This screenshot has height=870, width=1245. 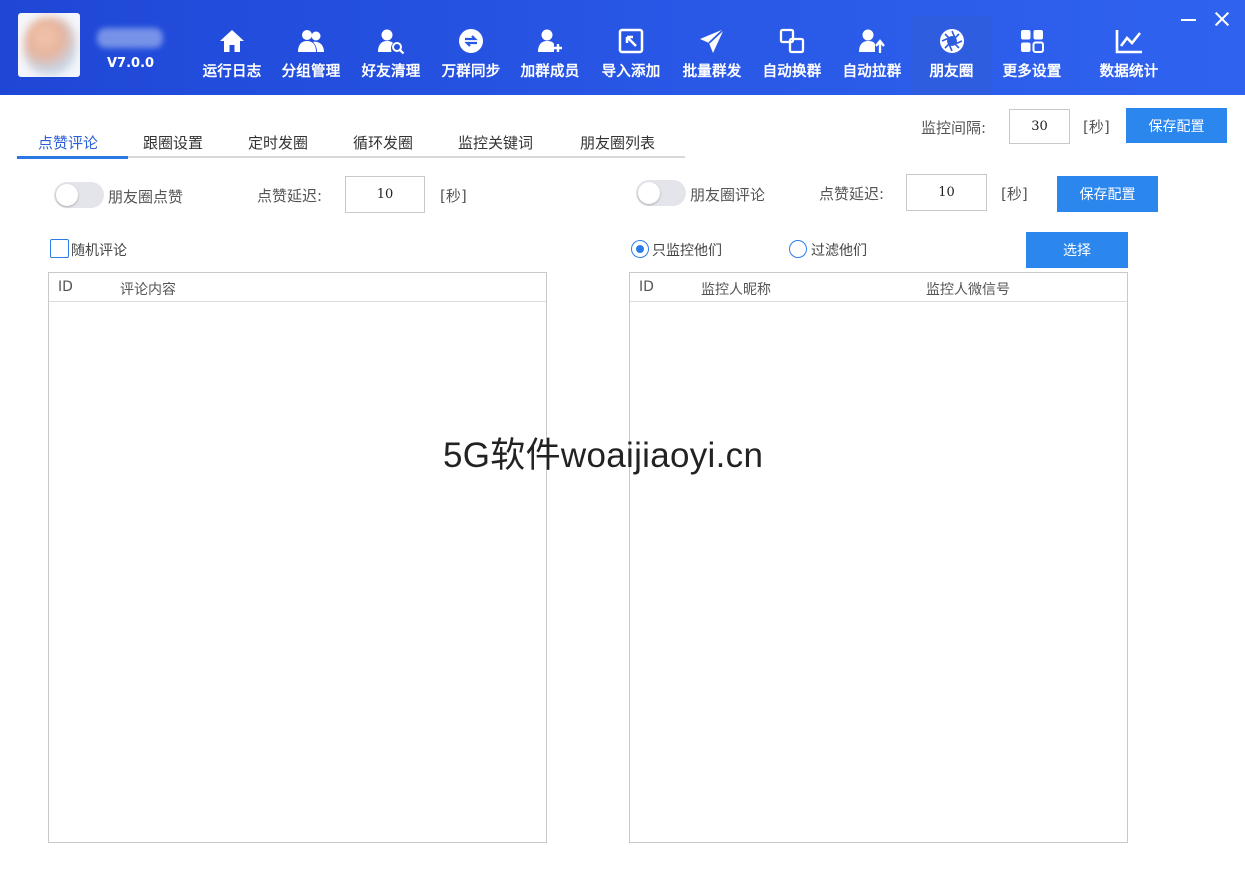 I want to click on tab-scheduled-post: 定时发圈, so click(x=278, y=142).